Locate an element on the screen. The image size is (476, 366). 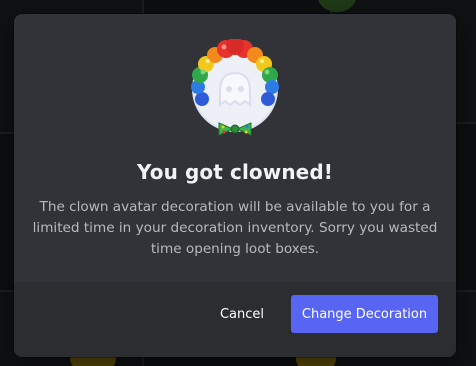
cancel-button: Cancel is located at coordinates (242, 314).